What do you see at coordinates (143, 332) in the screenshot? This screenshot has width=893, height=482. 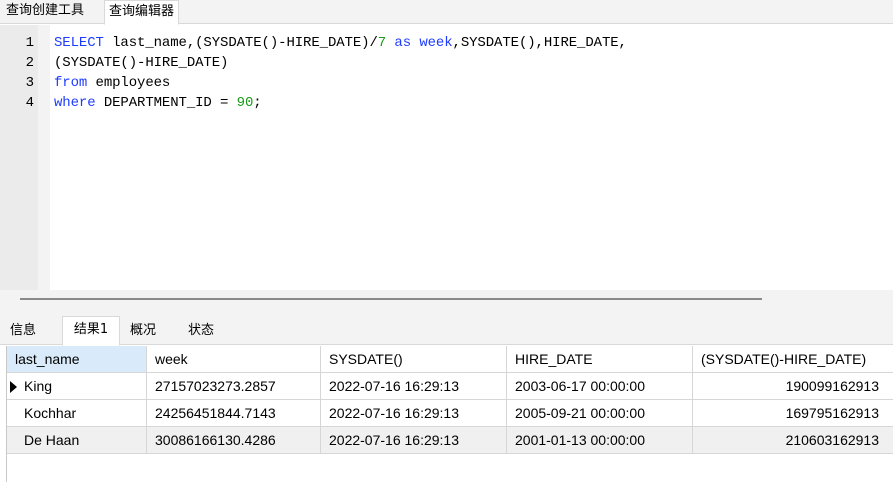 I see `tab-profile: 概况` at bounding box center [143, 332].